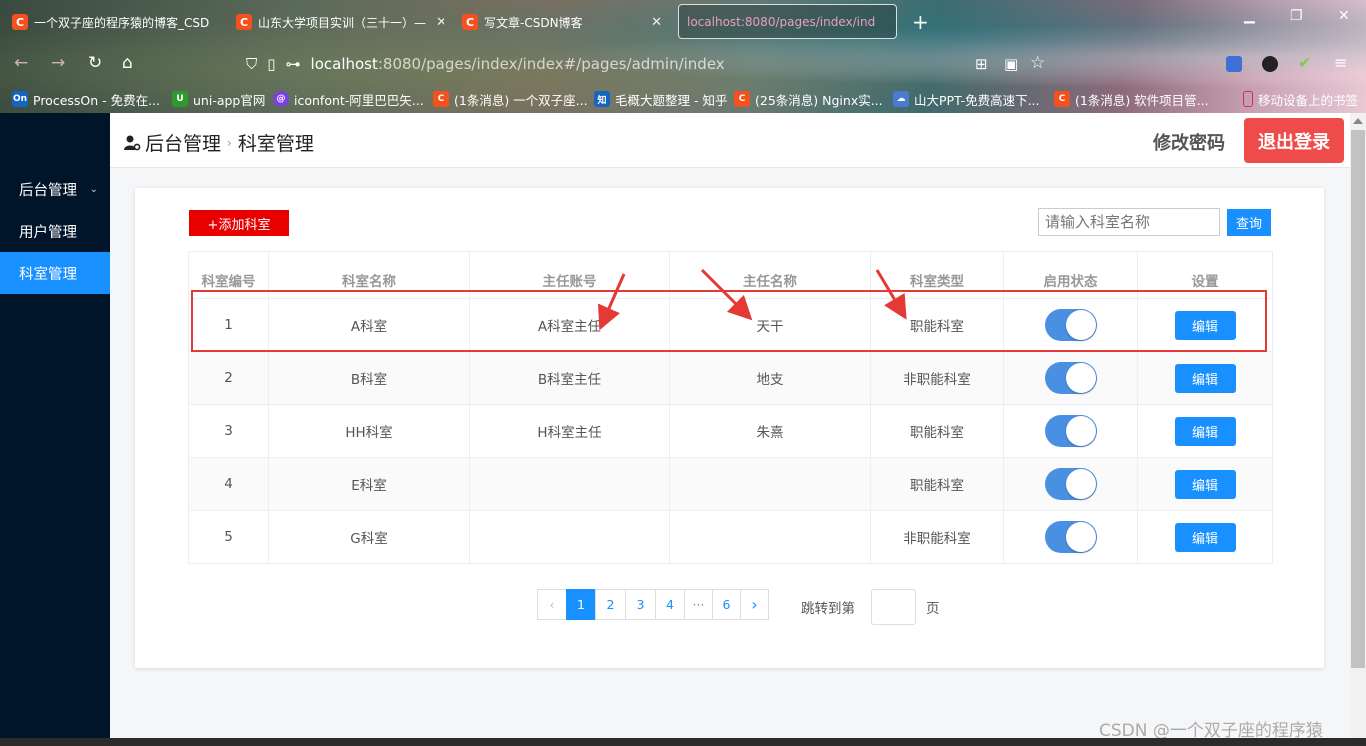 Image resolution: width=1366 pixels, height=746 pixels. I want to click on sidebar-item-users: 用户管理, so click(55, 231).